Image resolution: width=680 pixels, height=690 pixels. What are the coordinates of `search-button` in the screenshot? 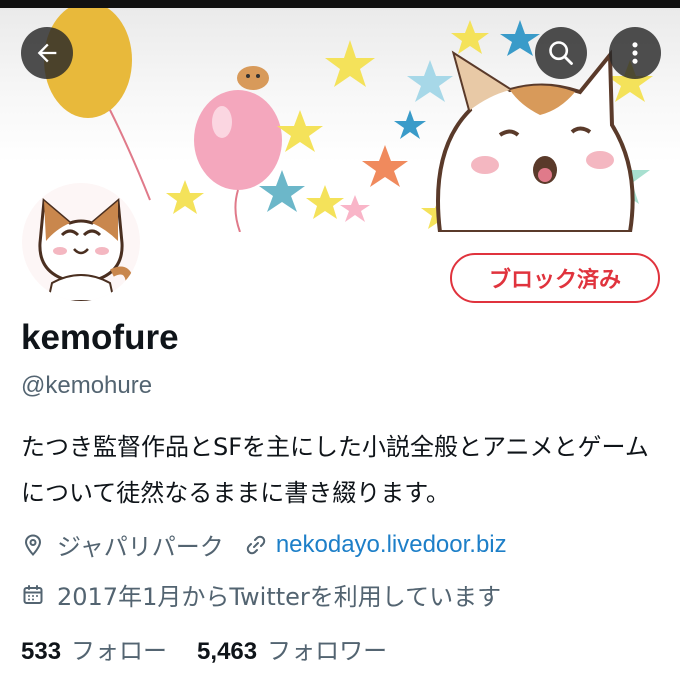 It's located at (561, 53).